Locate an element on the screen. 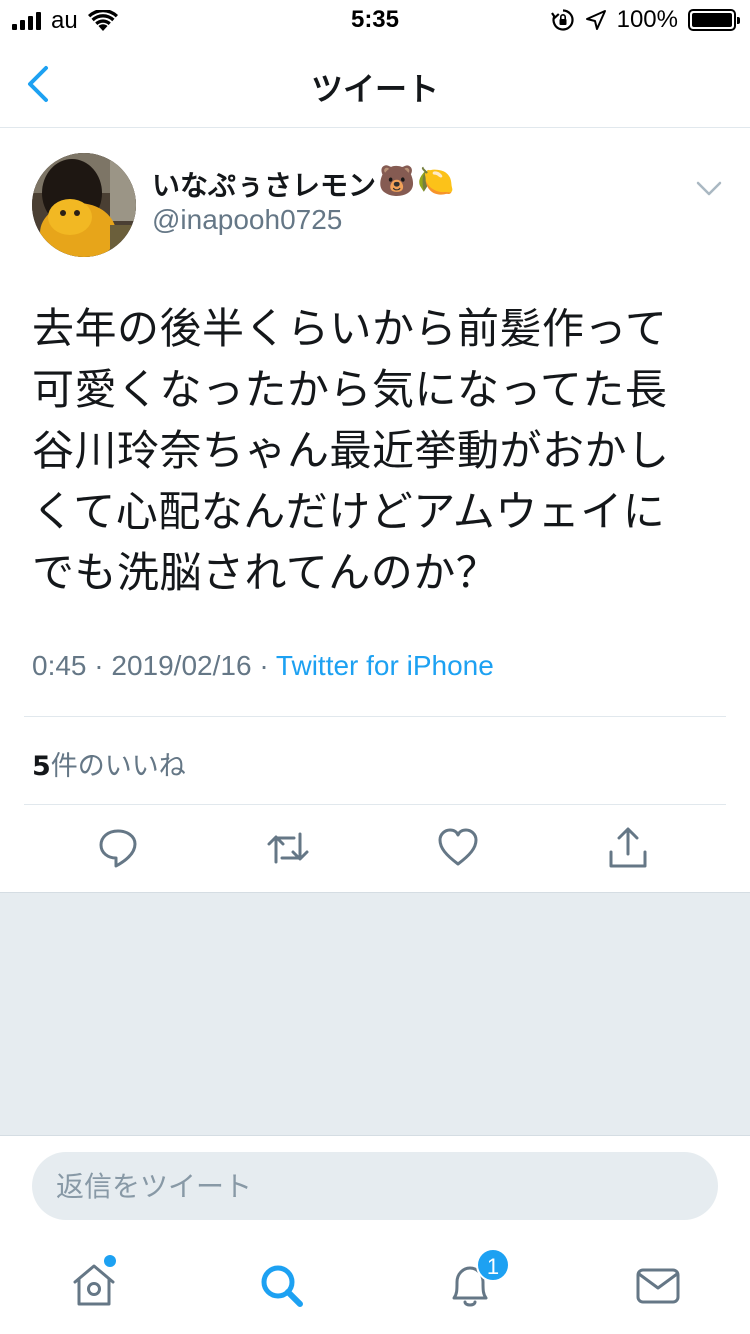 The height and width of the screenshot is (1334, 750). retweet-icon is located at coordinates (288, 848).